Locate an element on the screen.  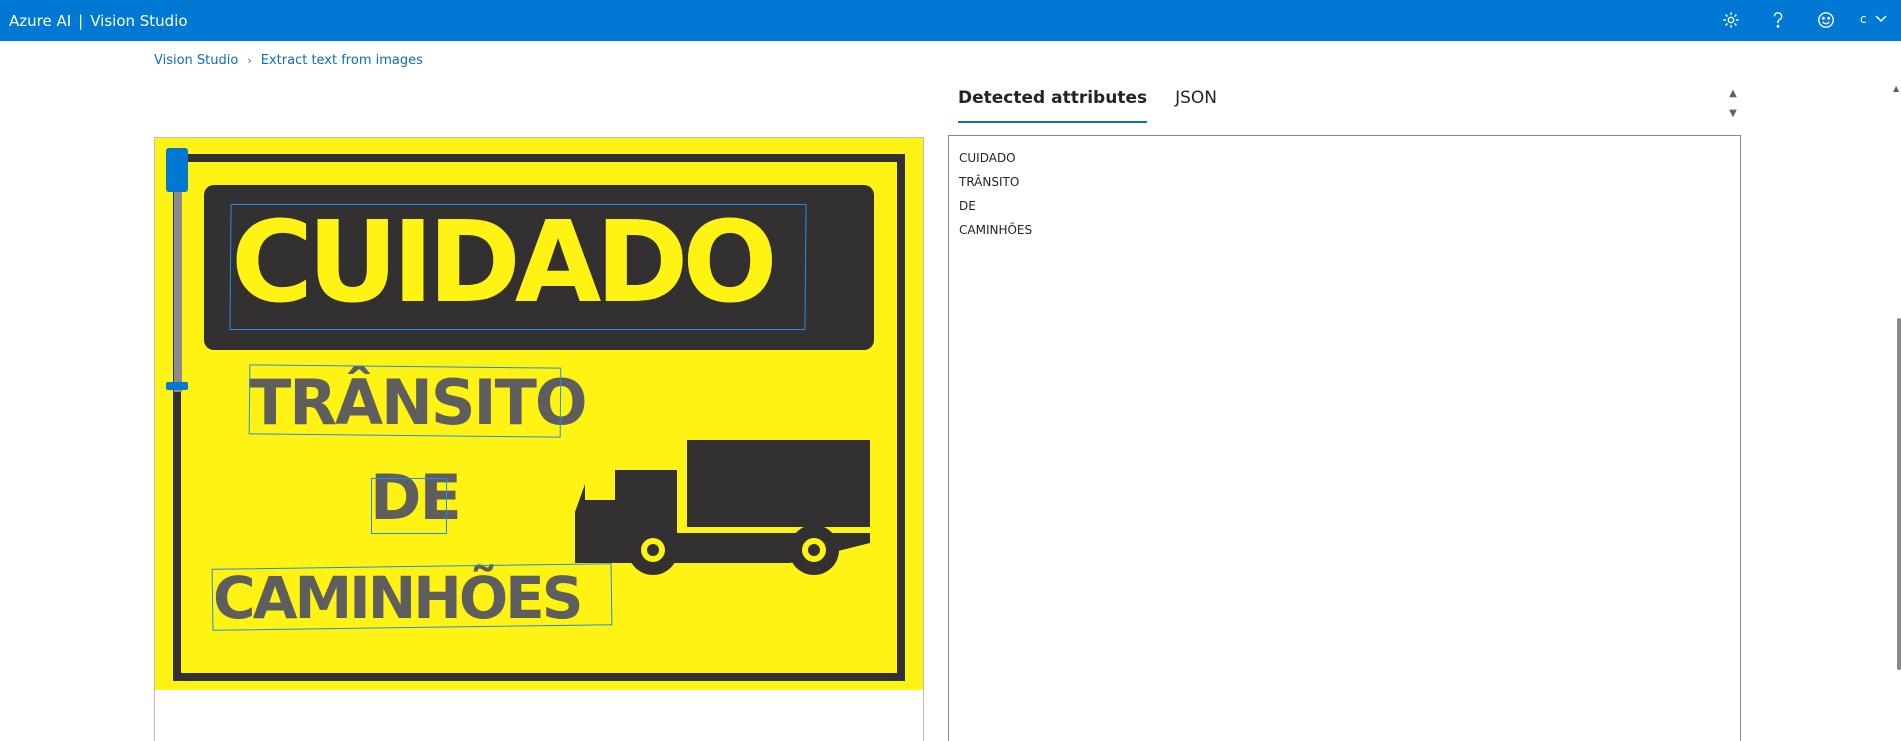
zoom-in-button is located at coordinates (177, 170).